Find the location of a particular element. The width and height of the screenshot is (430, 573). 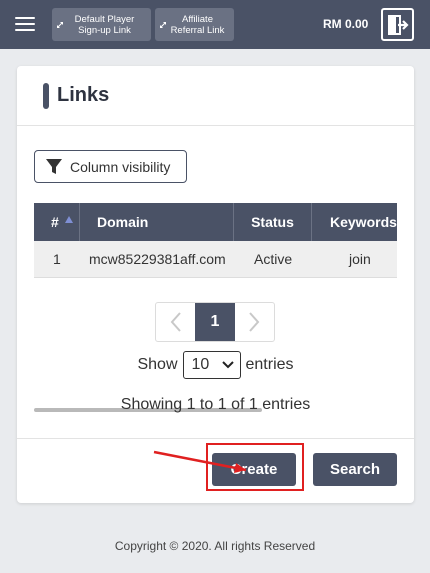

column-header-status: Status is located at coordinates (273, 222).